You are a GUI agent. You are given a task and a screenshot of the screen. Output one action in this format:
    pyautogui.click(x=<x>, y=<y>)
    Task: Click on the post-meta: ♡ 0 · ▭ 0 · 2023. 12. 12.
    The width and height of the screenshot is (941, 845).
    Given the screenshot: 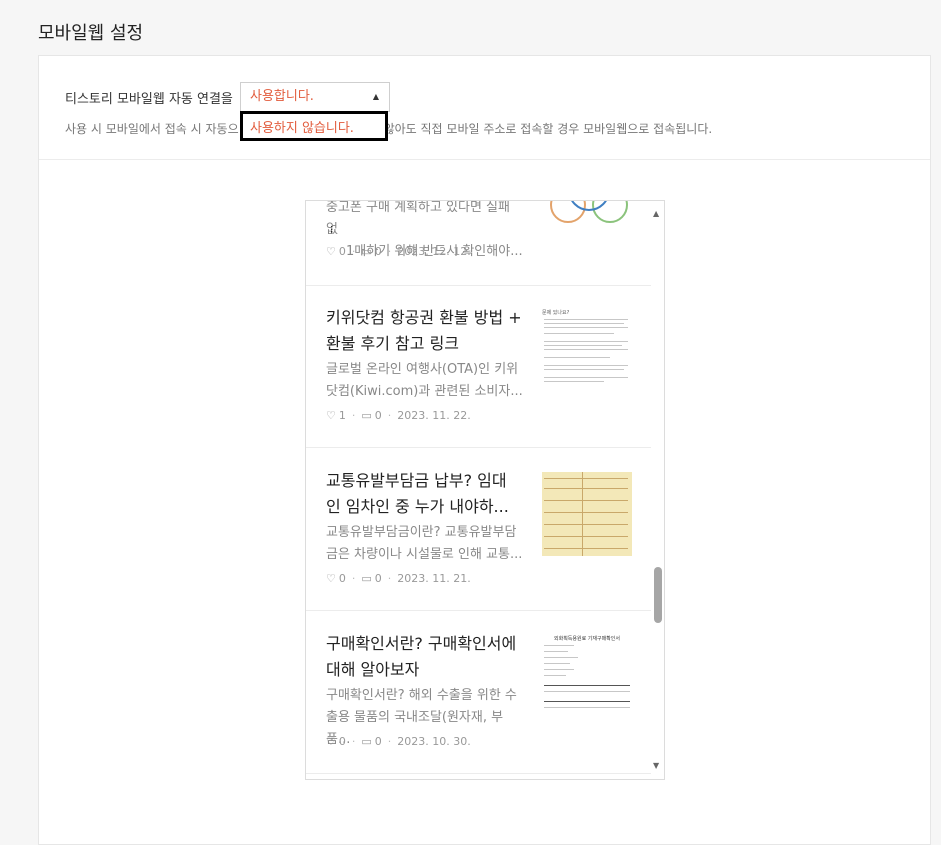 What is the action you would take?
    pyautogui.click(x=398, y=251)
    